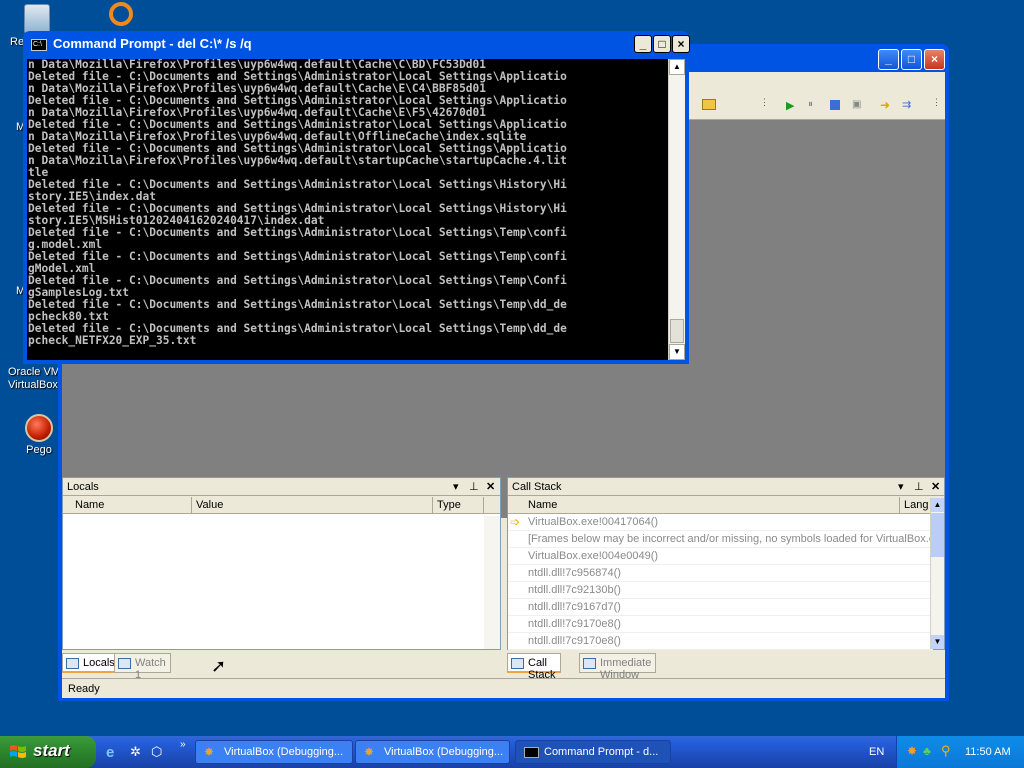  I want to click on vs-maximize-button: □, so click(911, 59).